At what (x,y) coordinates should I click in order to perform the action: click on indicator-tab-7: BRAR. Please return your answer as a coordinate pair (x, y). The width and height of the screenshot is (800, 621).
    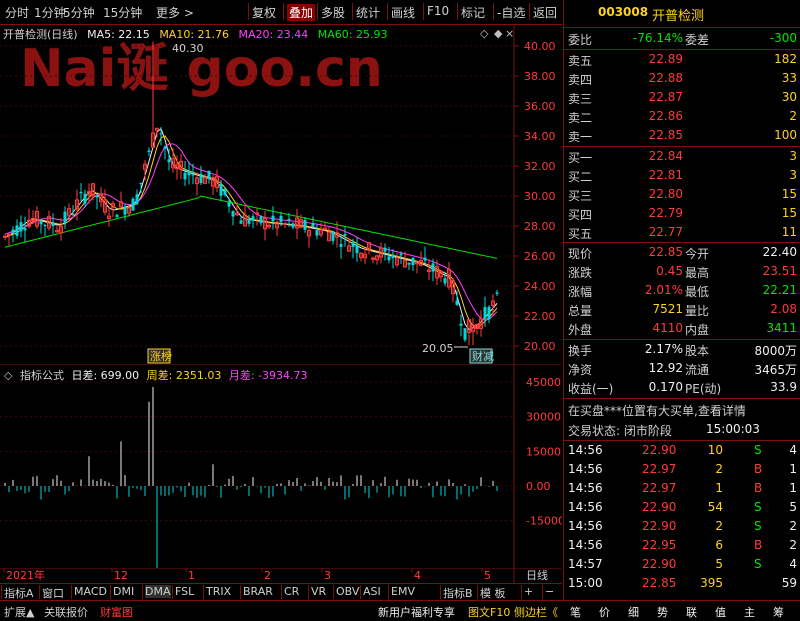
    Looking at the image, I should click on (258, 591).